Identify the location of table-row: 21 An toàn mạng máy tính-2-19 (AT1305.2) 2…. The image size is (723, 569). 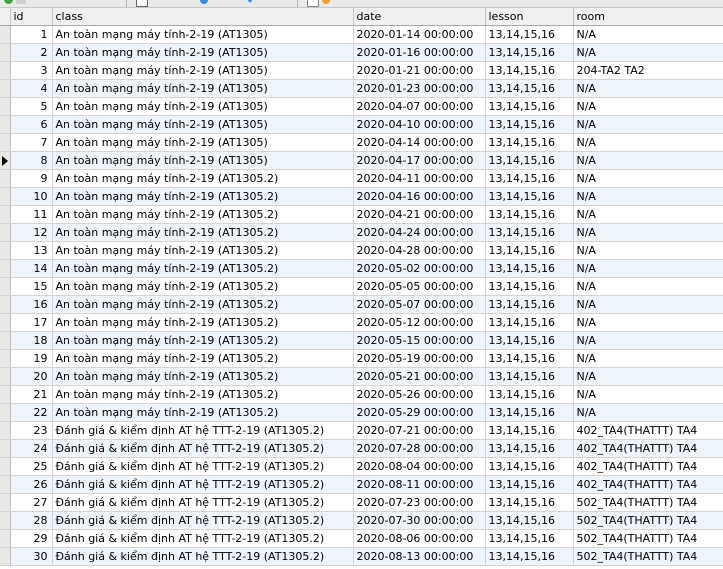
(361, 394).